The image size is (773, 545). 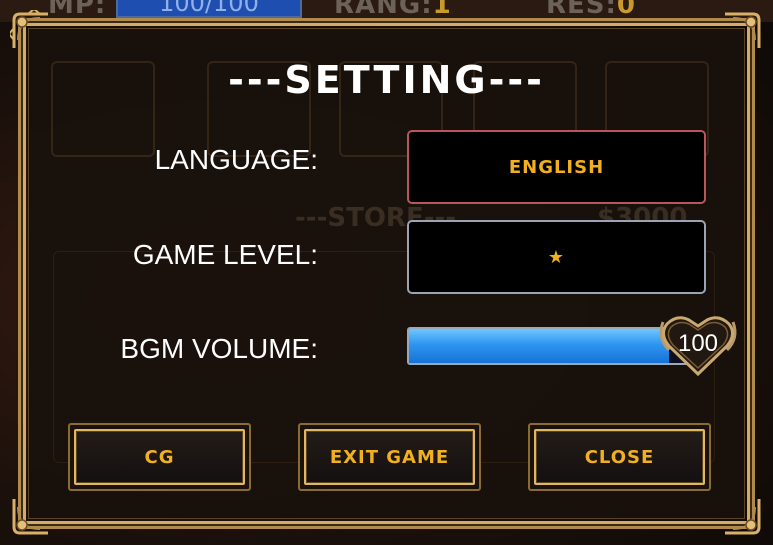 I want to click on bgm-volume-value: 100, so click(x=698, y=343).